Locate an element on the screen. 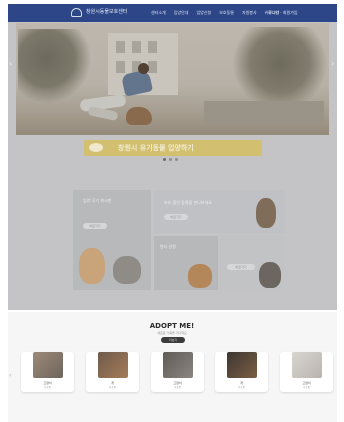  card-title: 보호 중인 동물을 만나보세요 is located at coordinates (188, 202).